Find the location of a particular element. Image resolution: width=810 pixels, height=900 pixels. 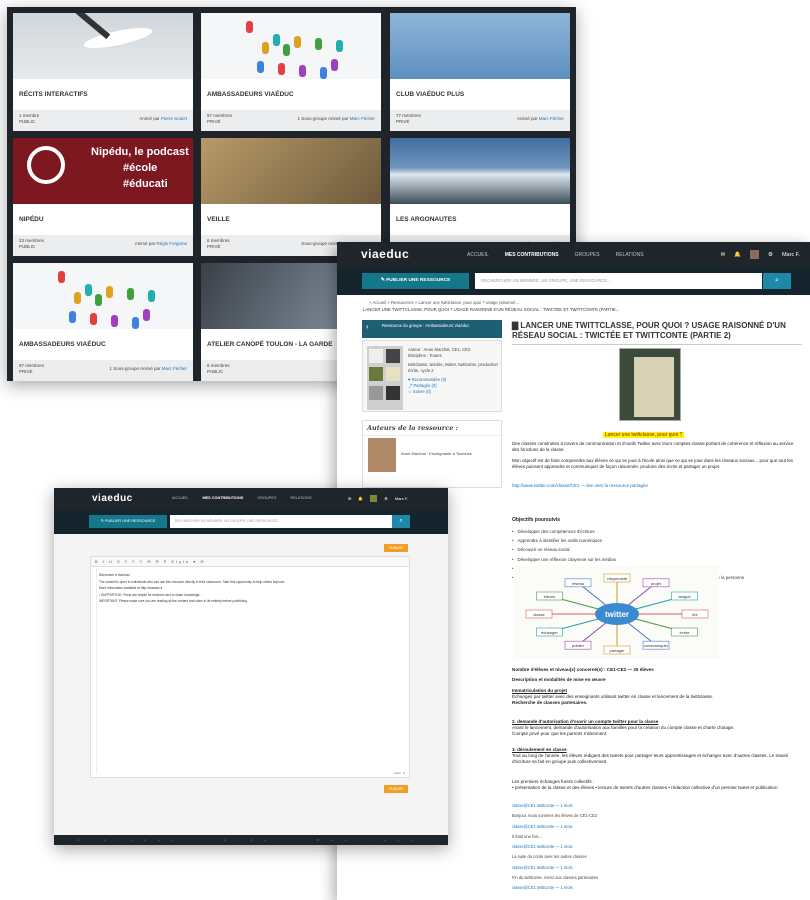

group-title: CLUB VIAÉDUC PLUS is located at coordinates (430, 94).